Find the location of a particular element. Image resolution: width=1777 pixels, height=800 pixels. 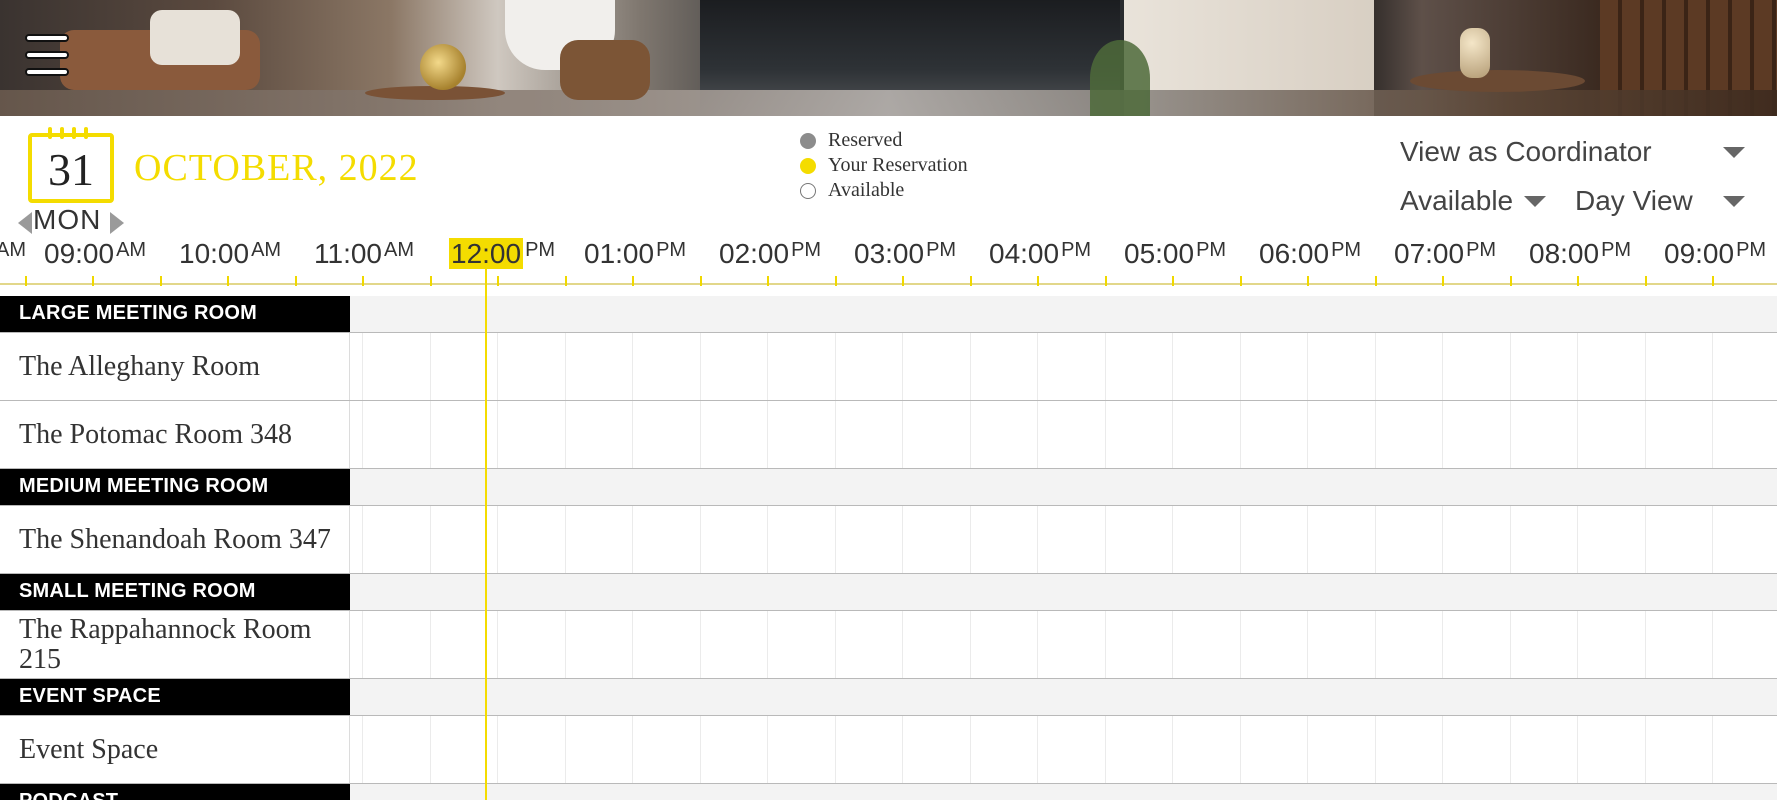

time-tick-label: 09:00 AM is located at coordinates (95, 254).